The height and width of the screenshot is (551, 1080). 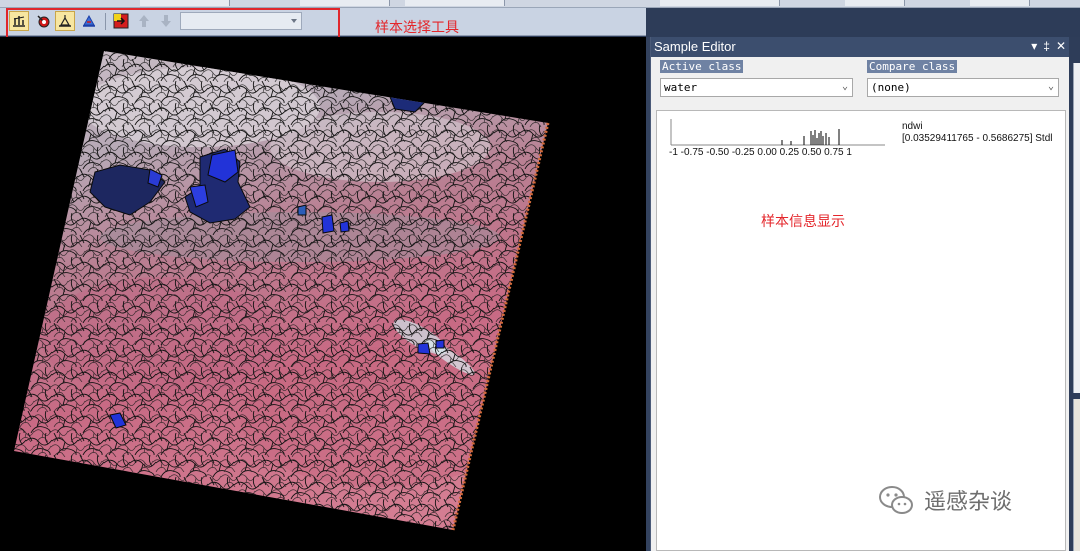 What do you see at coordinates (912, 66) in the screenshot?
I see `compare-class-label: Compare class` at bounding box center [912, 66].